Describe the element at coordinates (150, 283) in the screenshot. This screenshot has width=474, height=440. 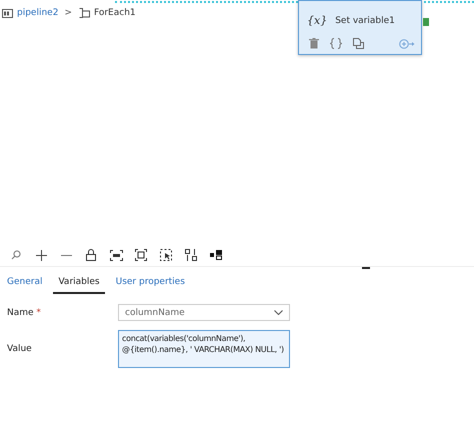
I see `tab: User properties` at that location.